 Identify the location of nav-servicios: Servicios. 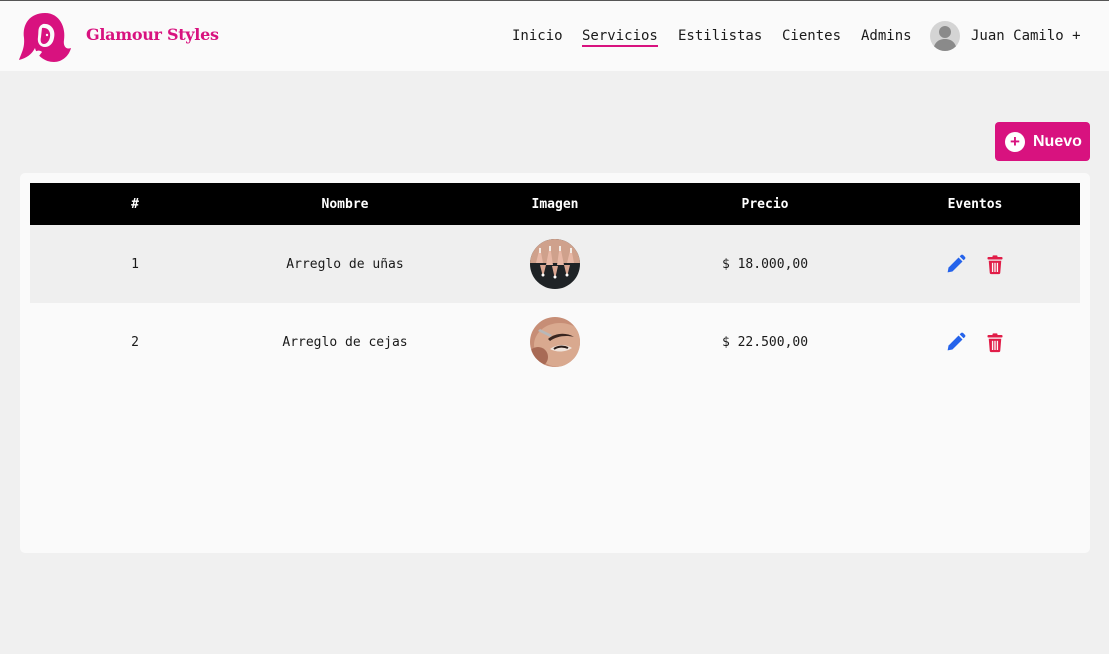
(620, 37).